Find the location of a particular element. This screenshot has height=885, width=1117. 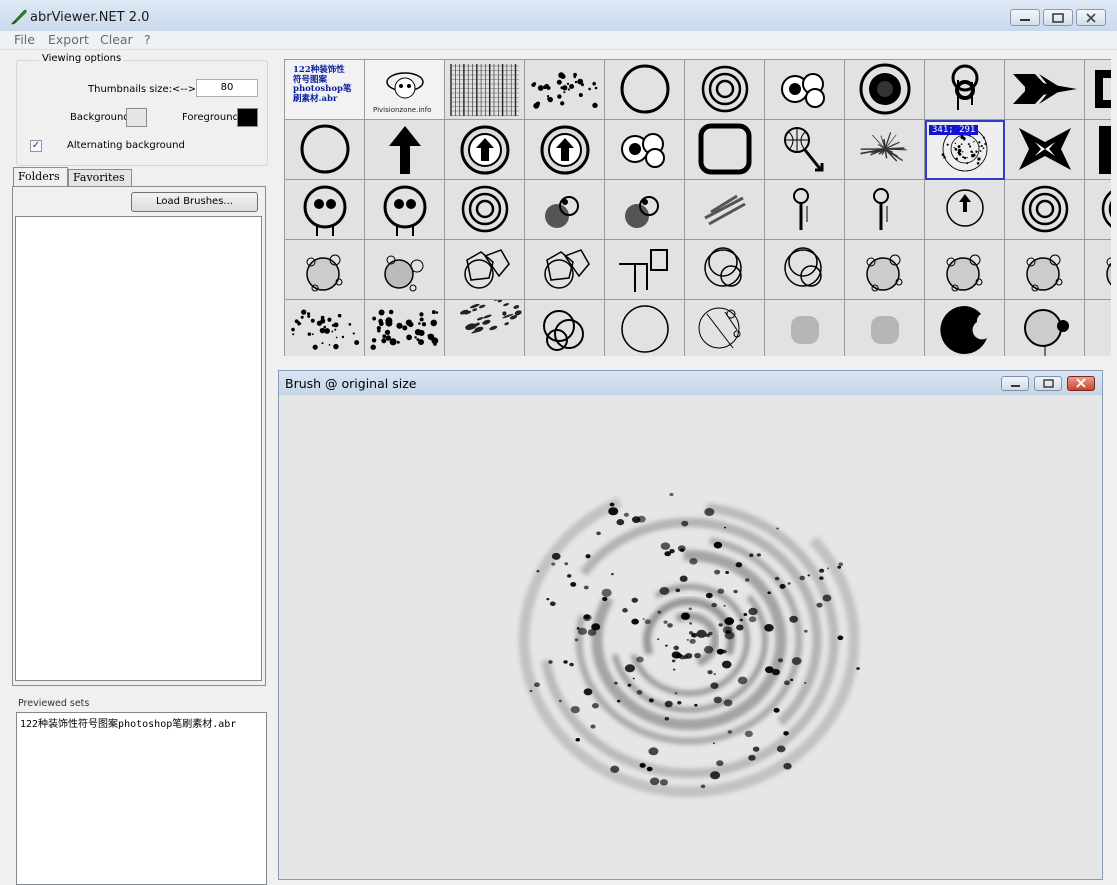

menu-file: File is located at coordinates (24, 39).